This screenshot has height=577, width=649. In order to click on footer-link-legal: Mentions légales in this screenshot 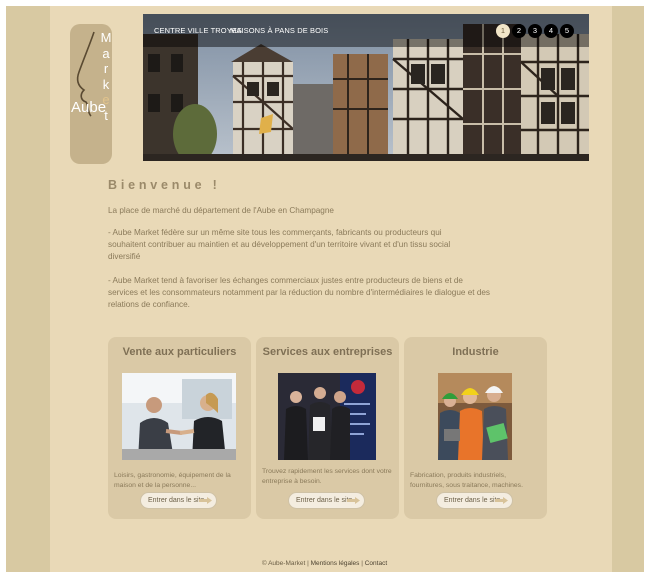, I will do `click(335, 563)`.